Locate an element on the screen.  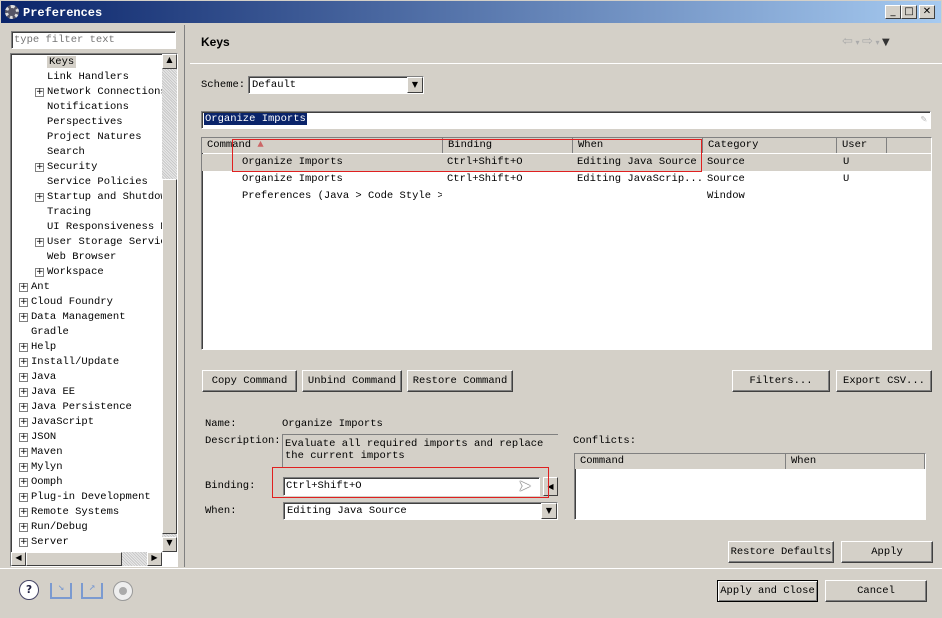
scroll-right-arrow-icon: ▶ is located at coordinates (154, 559).